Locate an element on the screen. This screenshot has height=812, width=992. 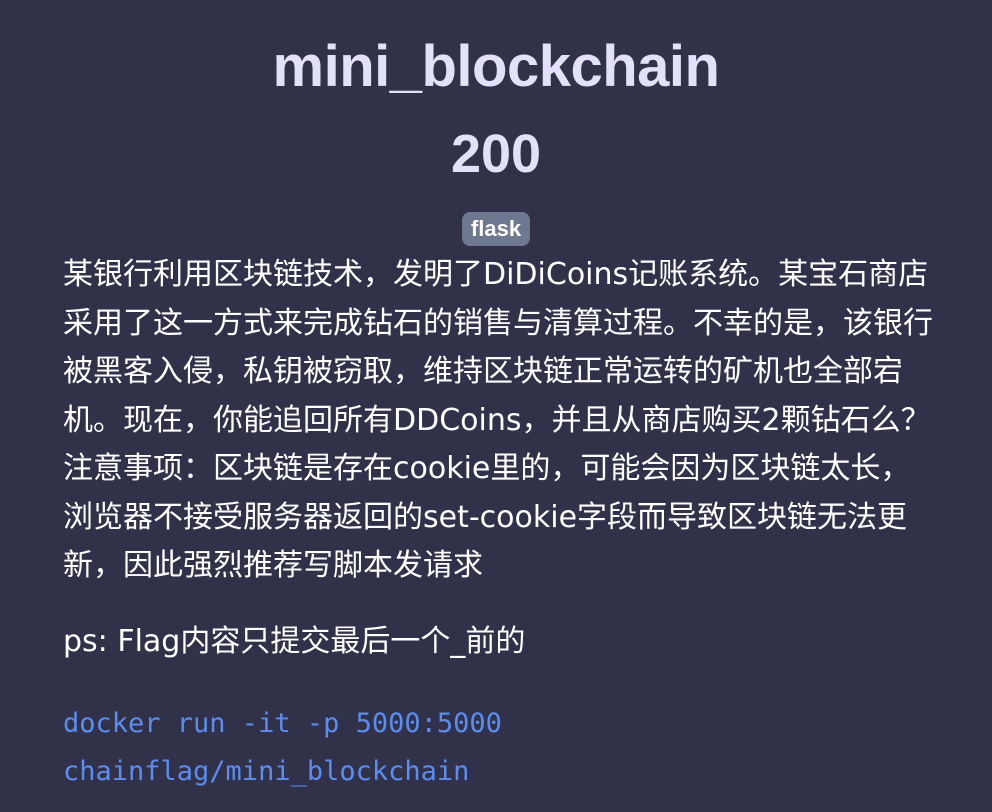
tag-container: flask is located at coordinates (496, 229).